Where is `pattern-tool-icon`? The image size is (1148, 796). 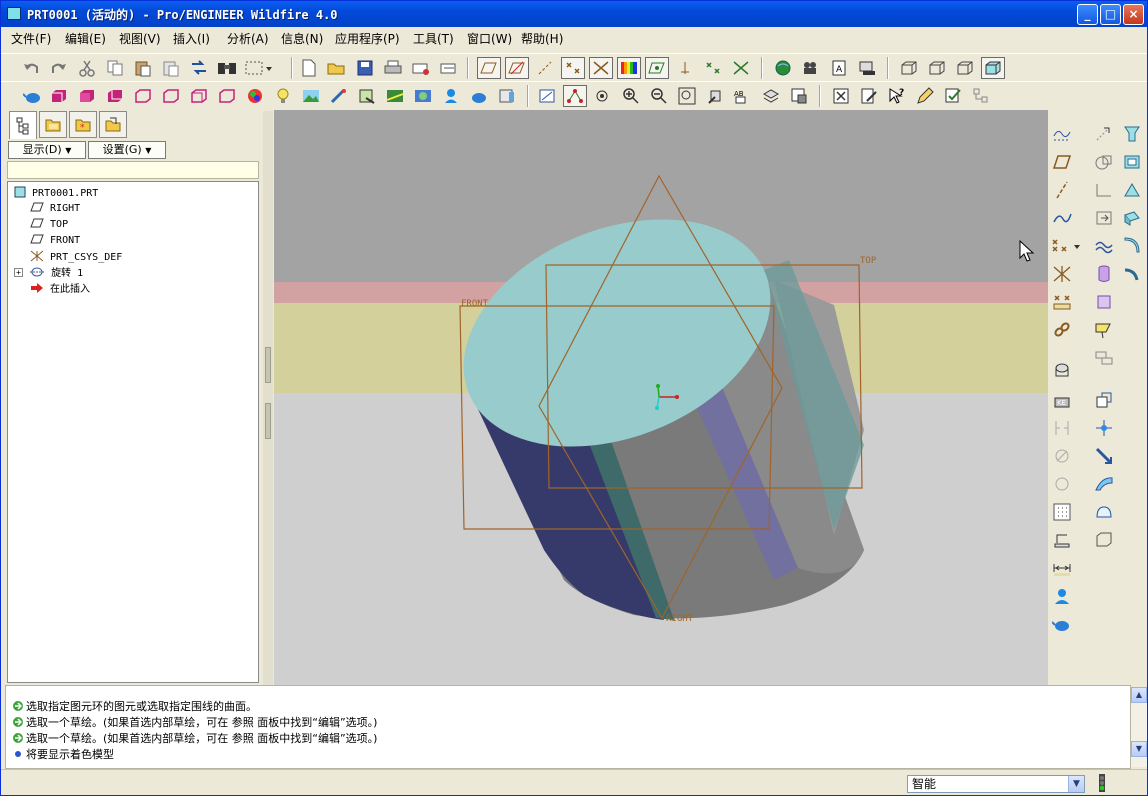
pattern-tool-icon is located at coordinates (1062, 512).